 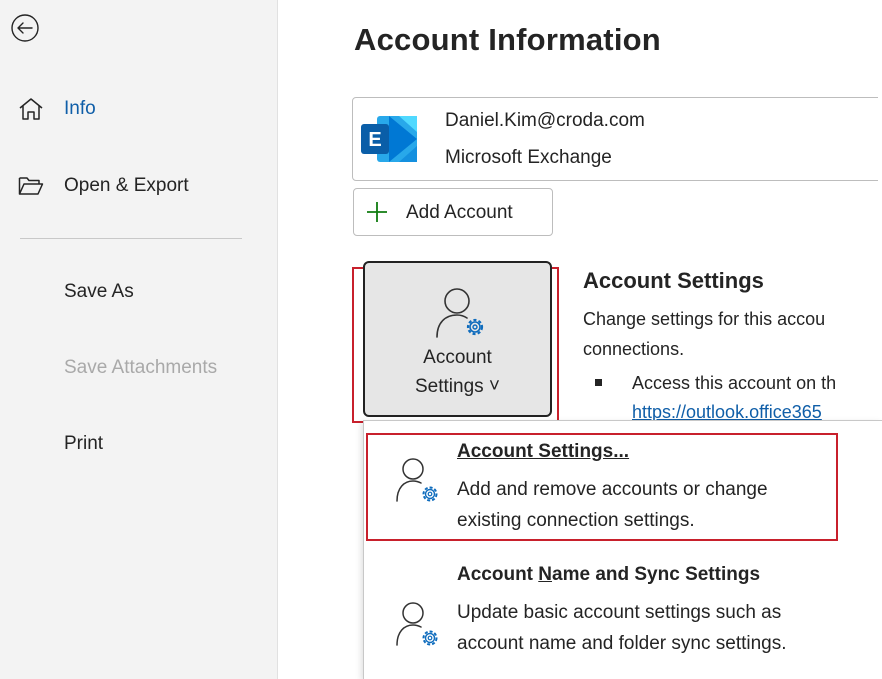 I want to click on add-account-label: Add Account, so click(x=459, y=212).